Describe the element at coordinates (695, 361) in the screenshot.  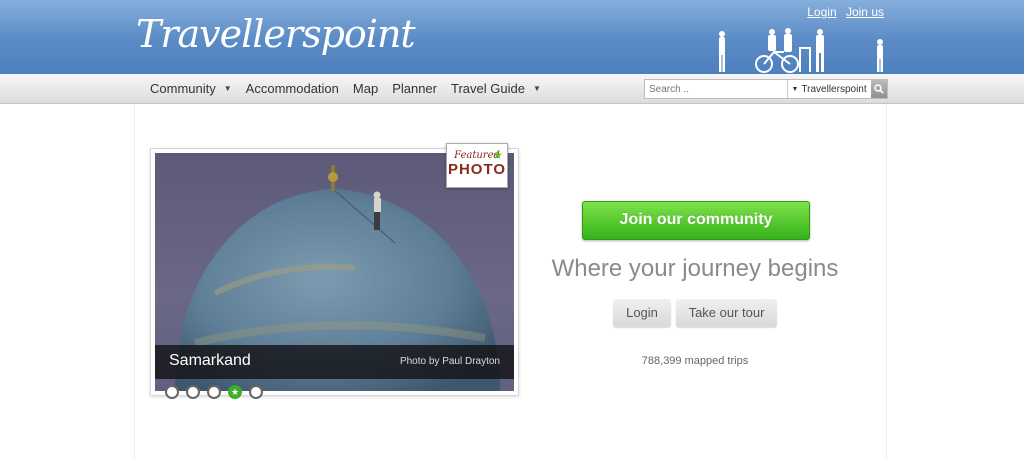
I see `mapped-trips-count: 788,399 mapped trips` at that location.